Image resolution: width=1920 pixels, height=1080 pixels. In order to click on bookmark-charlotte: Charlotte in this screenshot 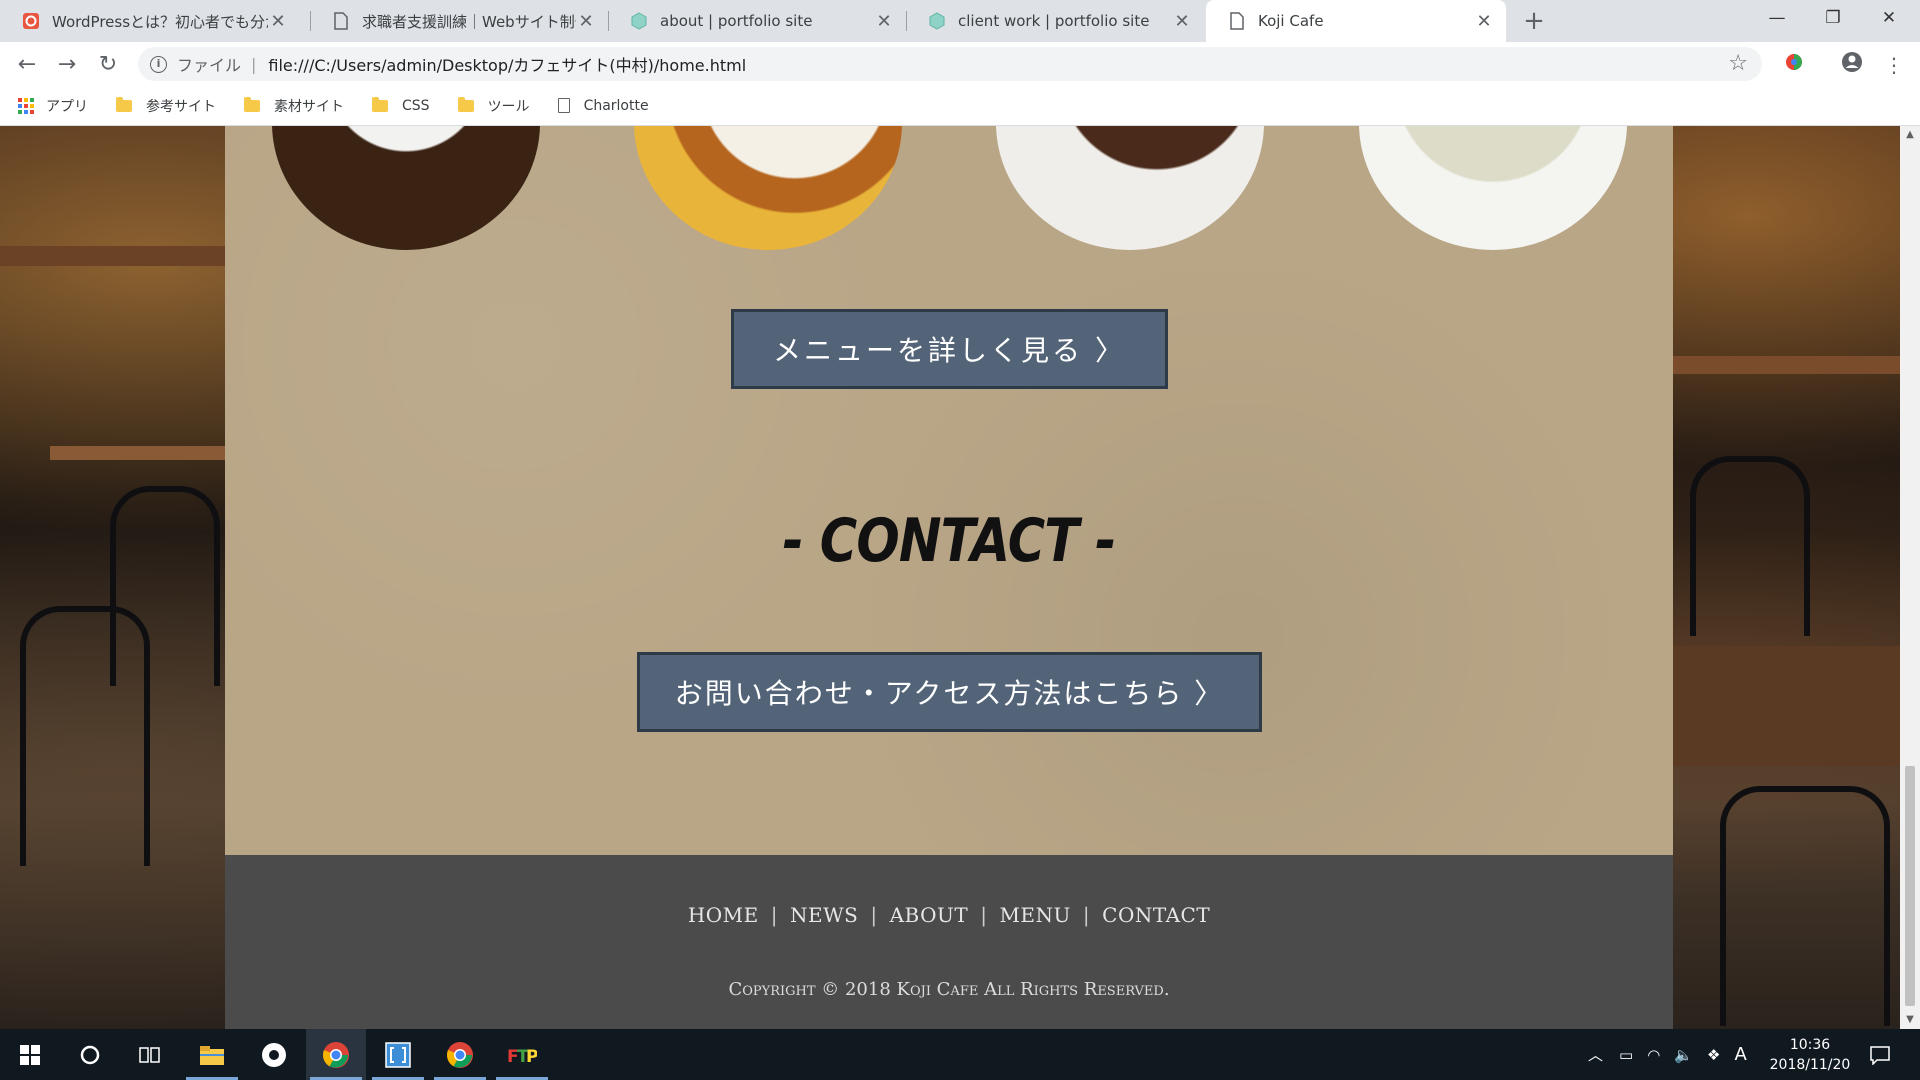, I will do `click(603, 106)`.